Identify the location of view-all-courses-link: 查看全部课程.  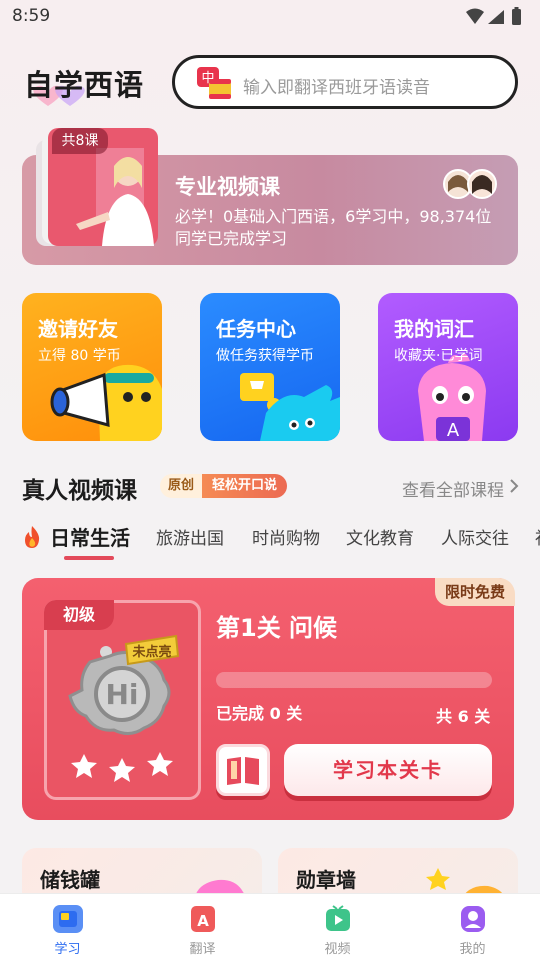
(453, 488).